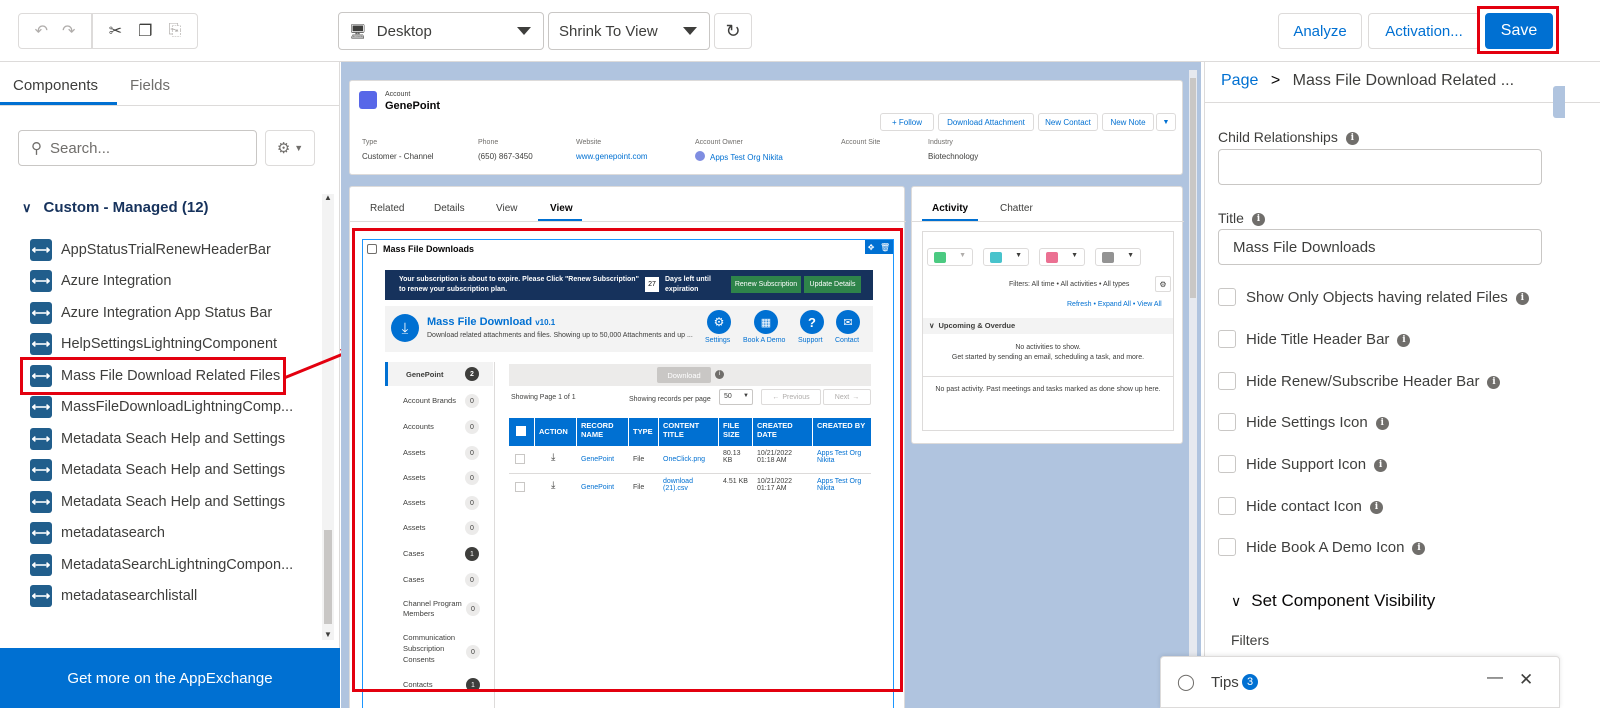 This screenshot has height=708, width=1600. I want to click on tab-view-active: View, so click(561, 208).